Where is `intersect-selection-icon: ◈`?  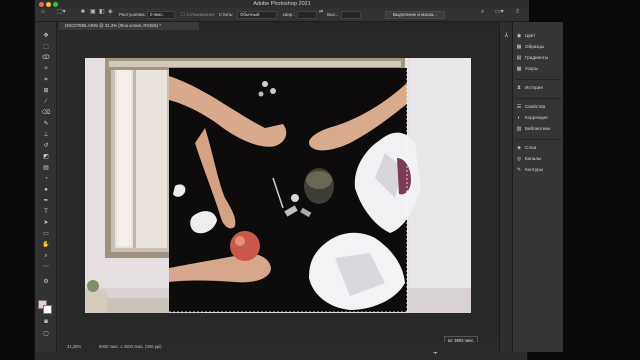
intersect-selection-icon: ◈ is located at coordinates (110, 12).